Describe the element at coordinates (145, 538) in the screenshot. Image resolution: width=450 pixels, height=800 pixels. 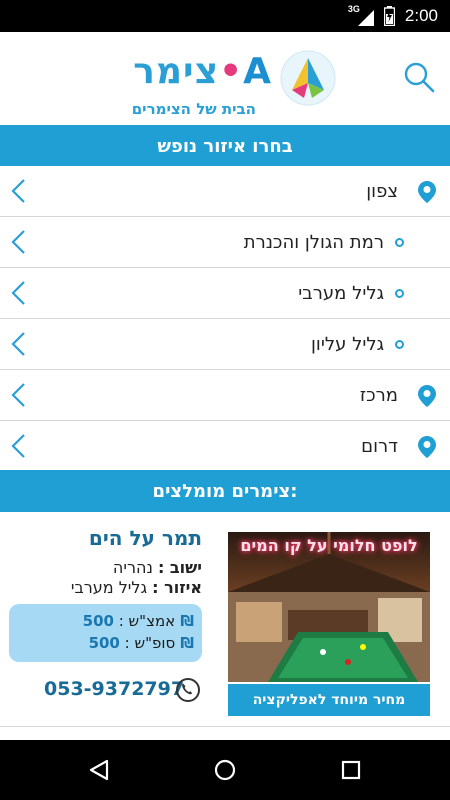
I see `zimmer-name: תמר על הים` at that location.